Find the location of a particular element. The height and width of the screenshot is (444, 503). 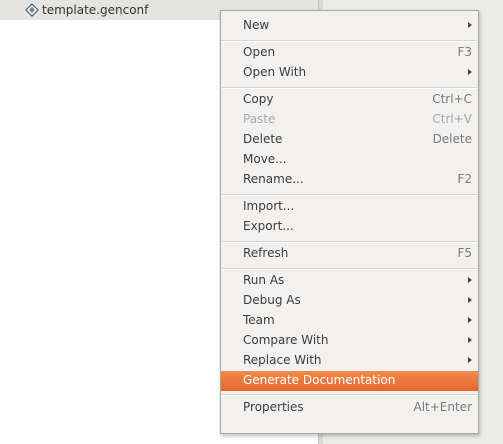

menu-item-shortcut: Alt+Enter is located at coordinates (442, 407).